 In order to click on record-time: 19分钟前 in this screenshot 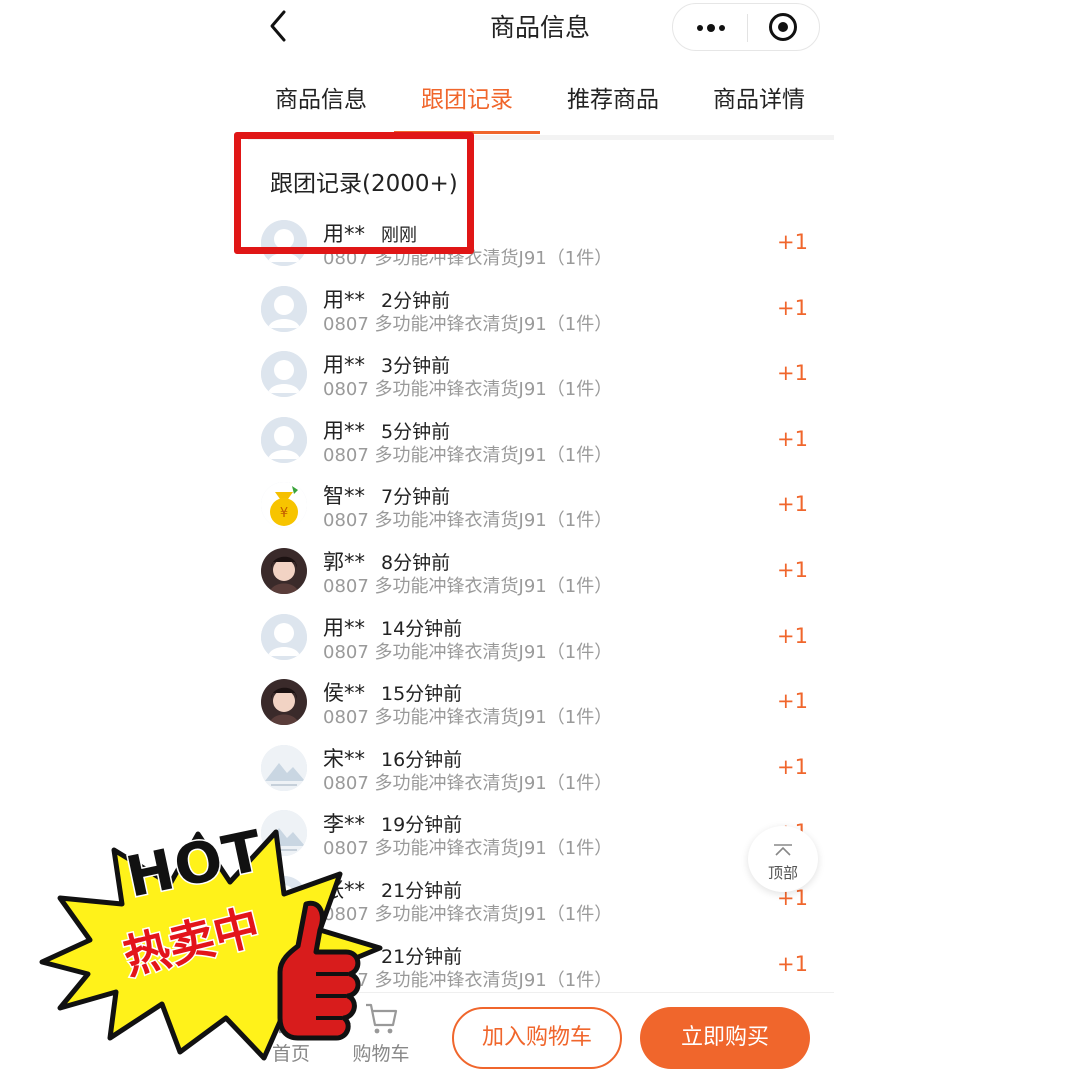, I will do `click(422, 825)`.